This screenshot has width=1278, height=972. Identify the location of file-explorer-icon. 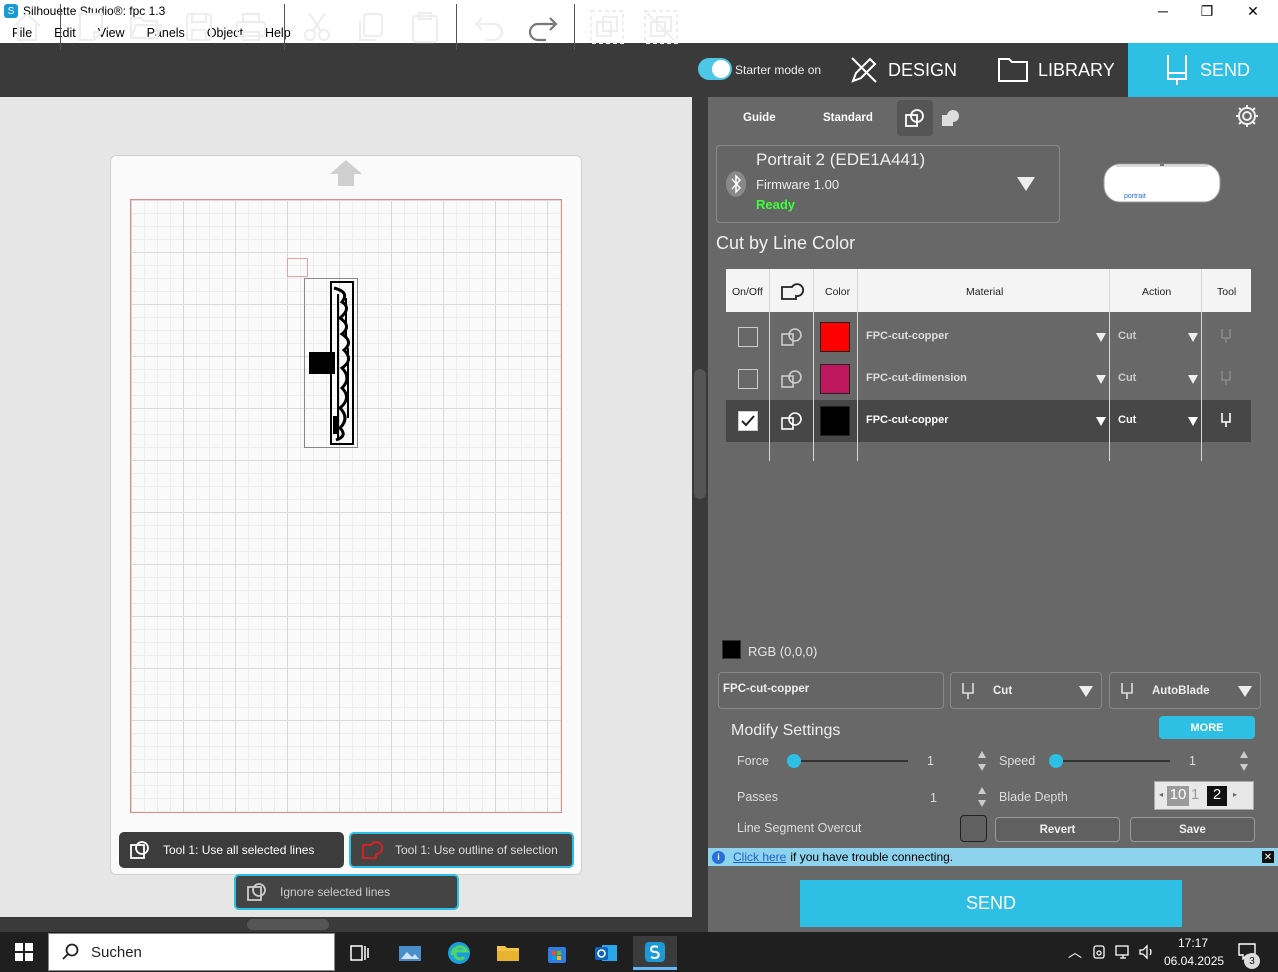
(508, 953).